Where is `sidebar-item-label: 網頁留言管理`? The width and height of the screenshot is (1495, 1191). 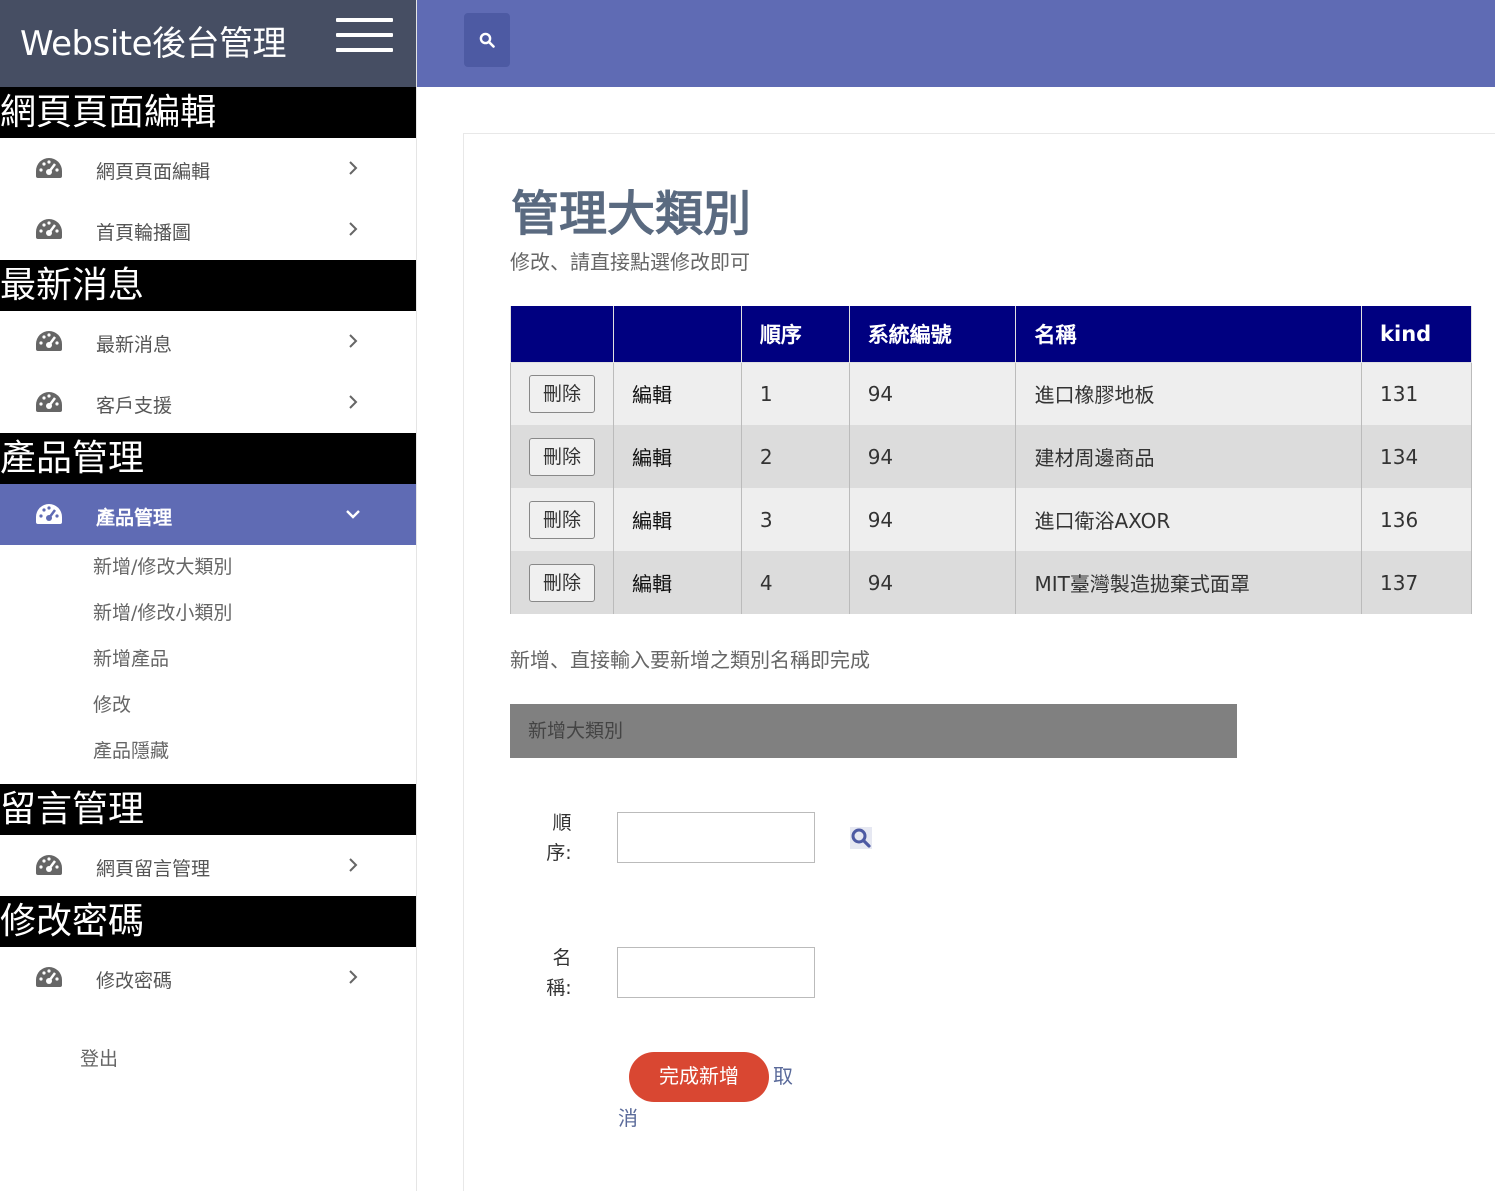 sidebar-item-label: 網頁留言管理 is located at coordinates (153, 869).